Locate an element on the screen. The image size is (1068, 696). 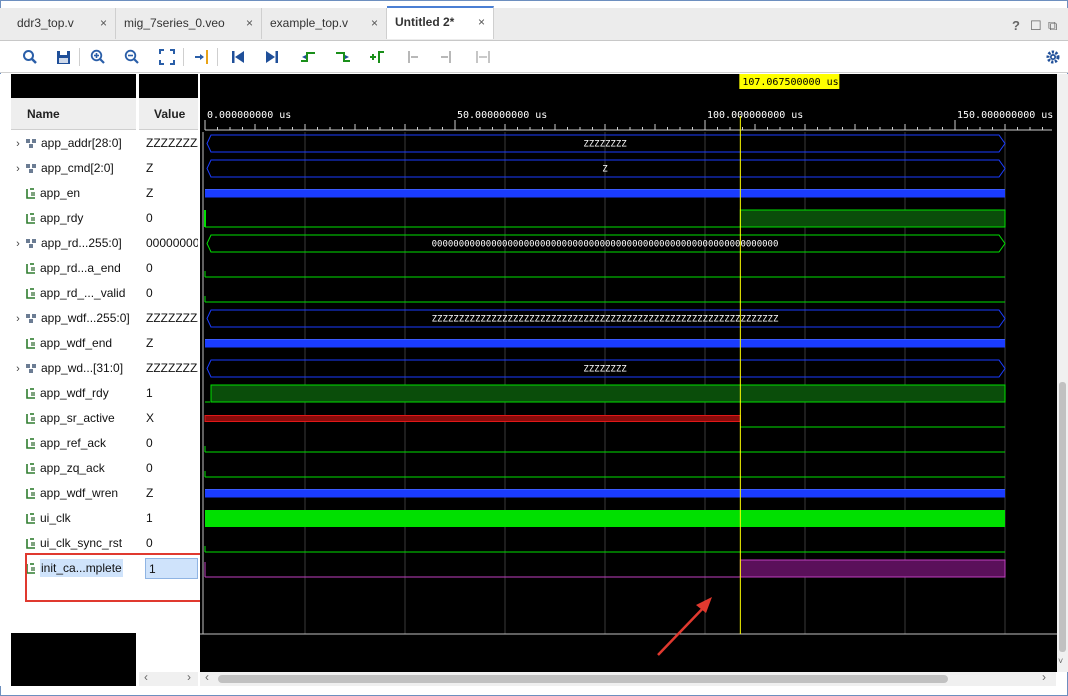
help-icon: ? is located at coordinates (1016, 25).